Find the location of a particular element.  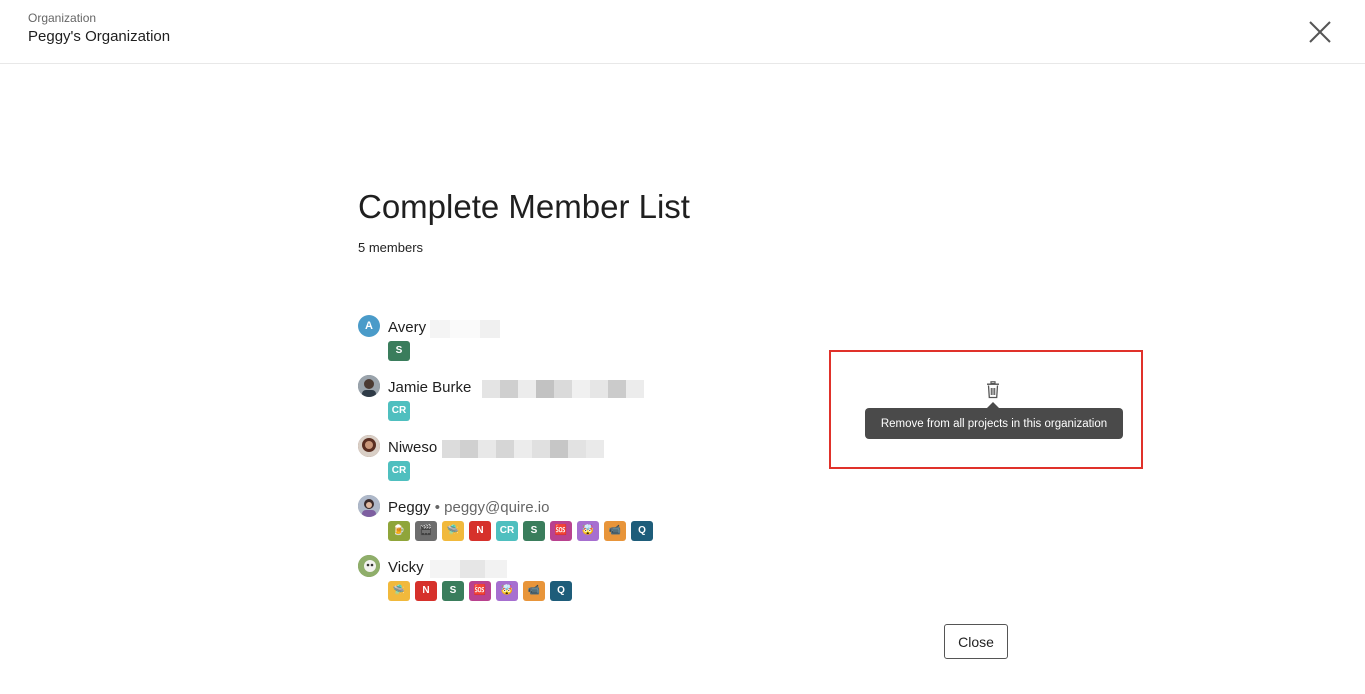

org-caption: Organization is located at coordinates (62, 18).